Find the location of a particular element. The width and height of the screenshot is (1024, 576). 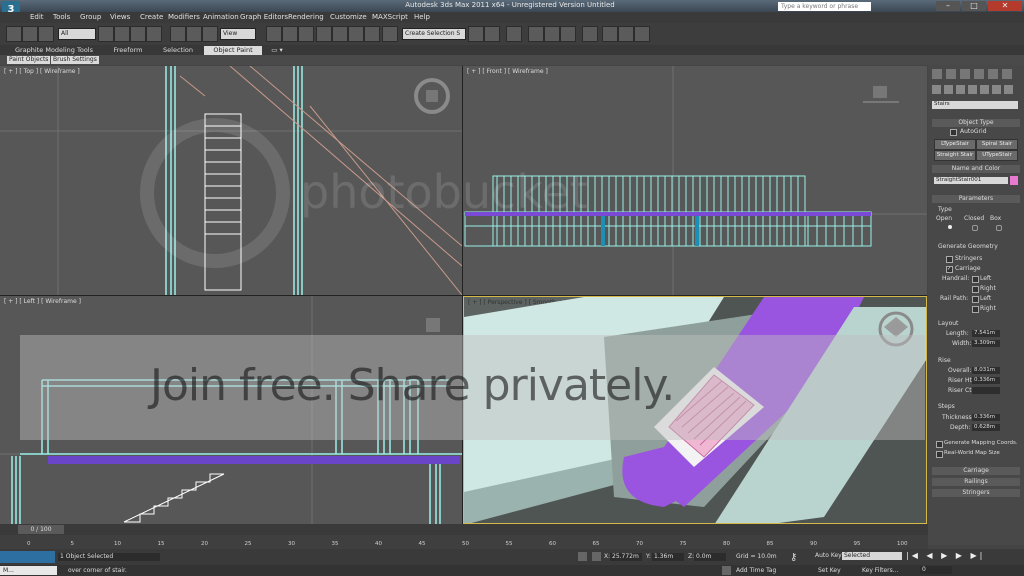

menu-maxscript: MAXScript is located at coordinates (390, 17).